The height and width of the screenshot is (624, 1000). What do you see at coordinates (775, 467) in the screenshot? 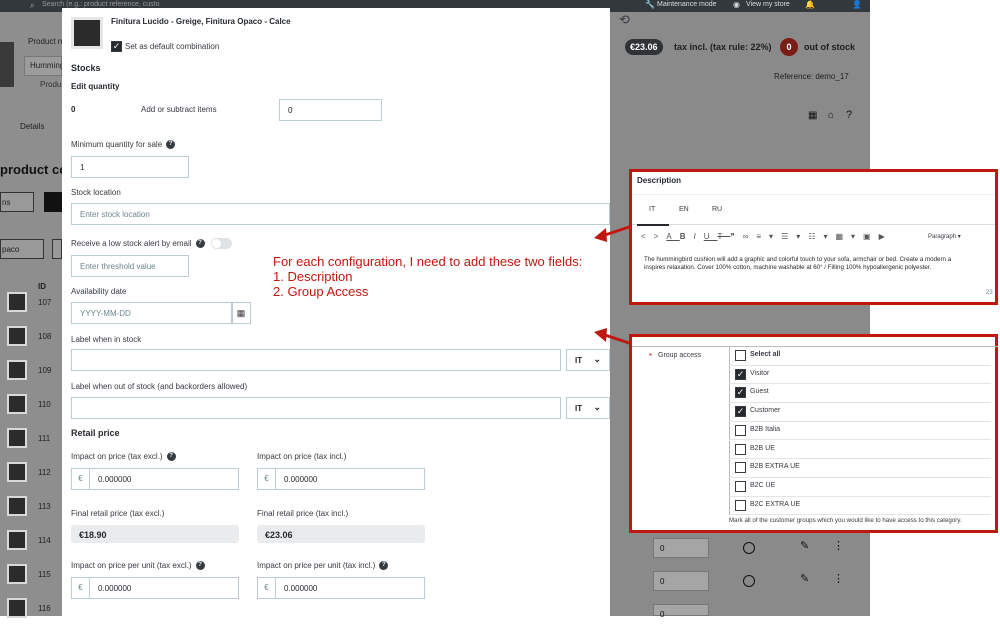
I see `group-label: B2B EXTRA UE` at bounding box center [775, 467].